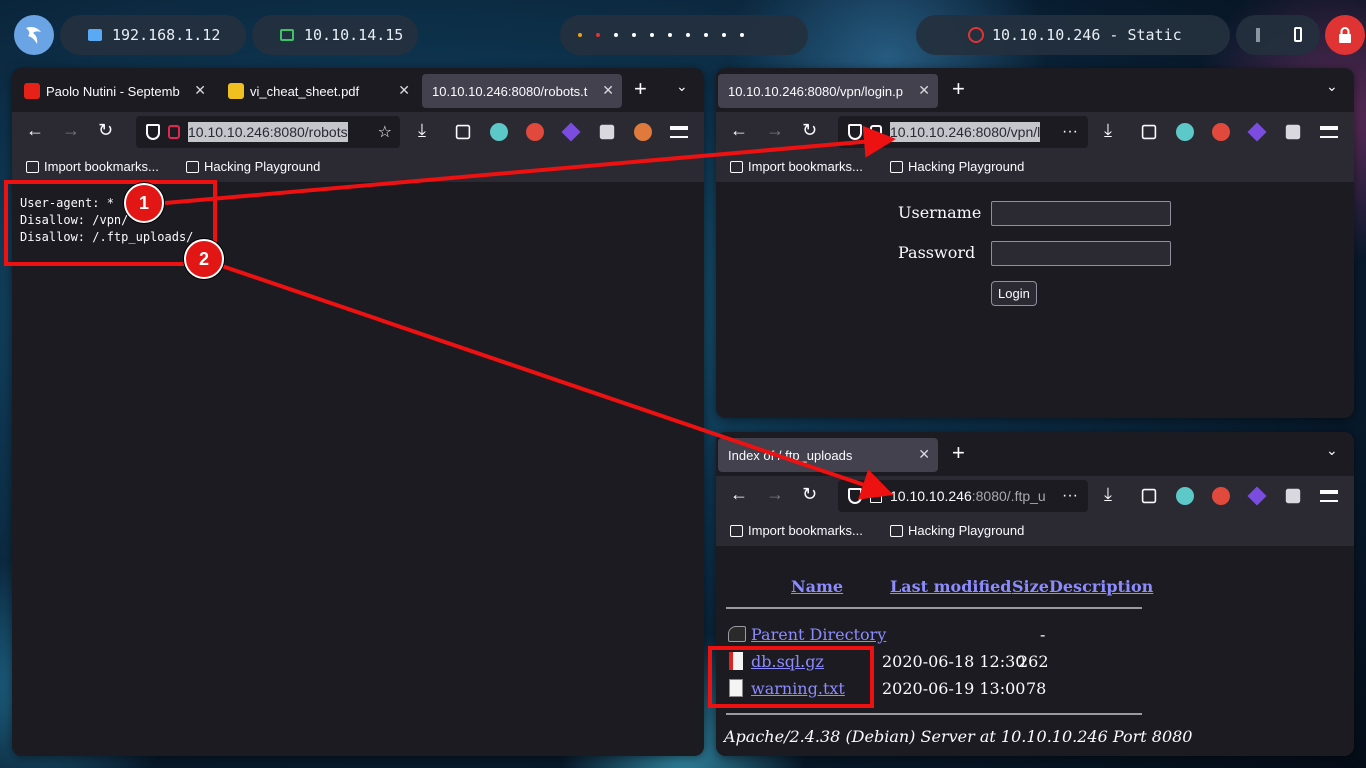  Describe the element at coordinates (1030, 586) in the screenshot. I see `column-header-size: Size` at that location.